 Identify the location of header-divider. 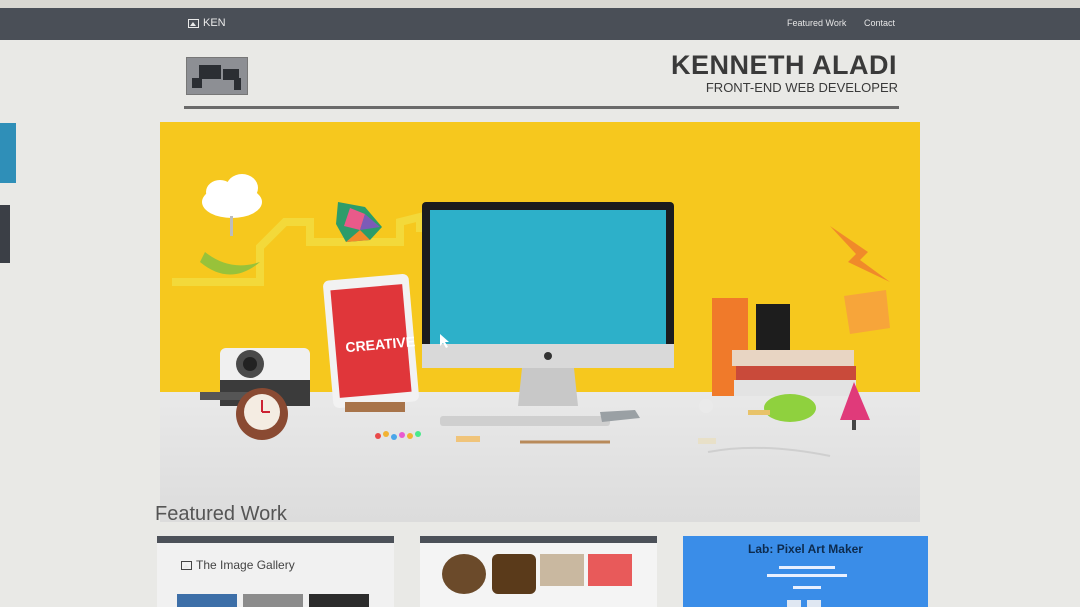
(541, 107).